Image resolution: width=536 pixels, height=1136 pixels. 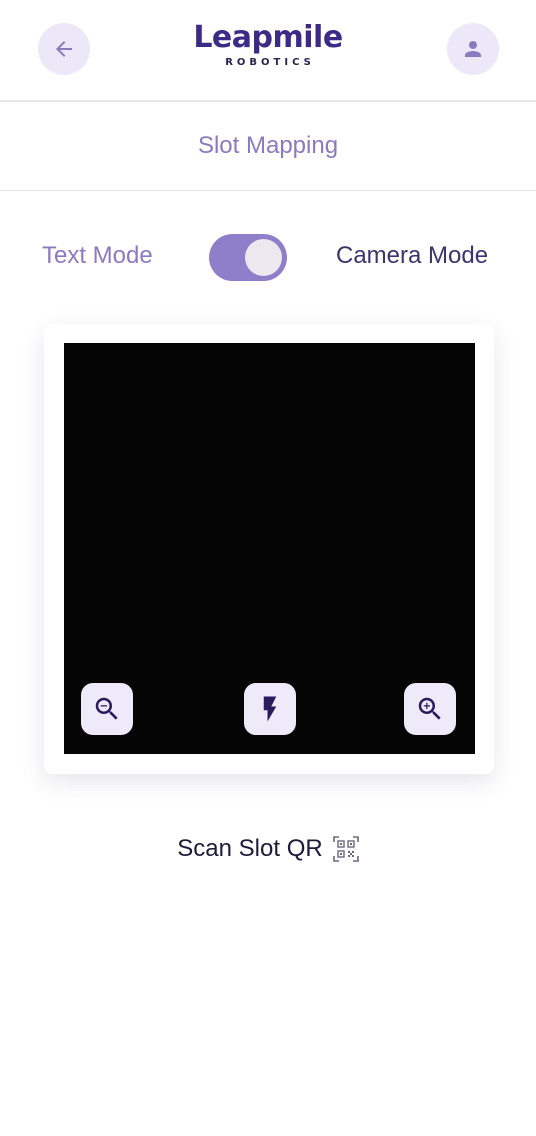 What do you see at coordinates (268, 51) in the screenshot?
I see `app-header: Leapmile ROBOTICS` at bounding box center [268, 51].